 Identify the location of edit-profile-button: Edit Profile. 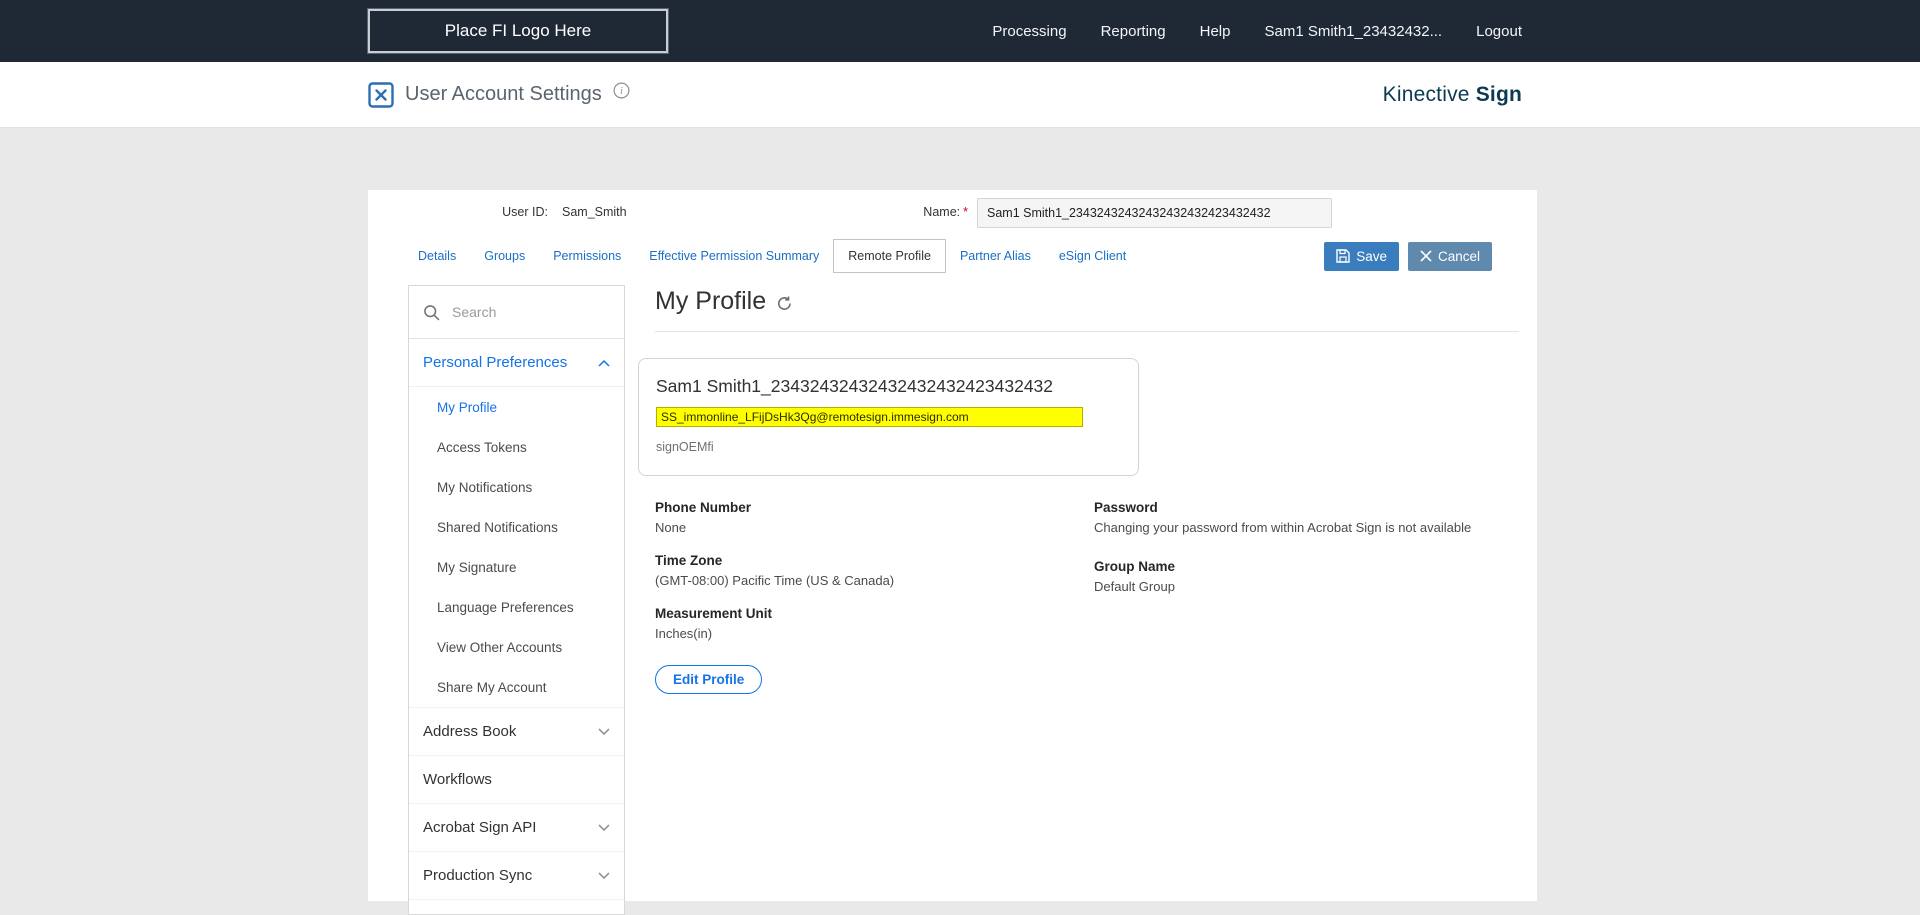
(709, 679).